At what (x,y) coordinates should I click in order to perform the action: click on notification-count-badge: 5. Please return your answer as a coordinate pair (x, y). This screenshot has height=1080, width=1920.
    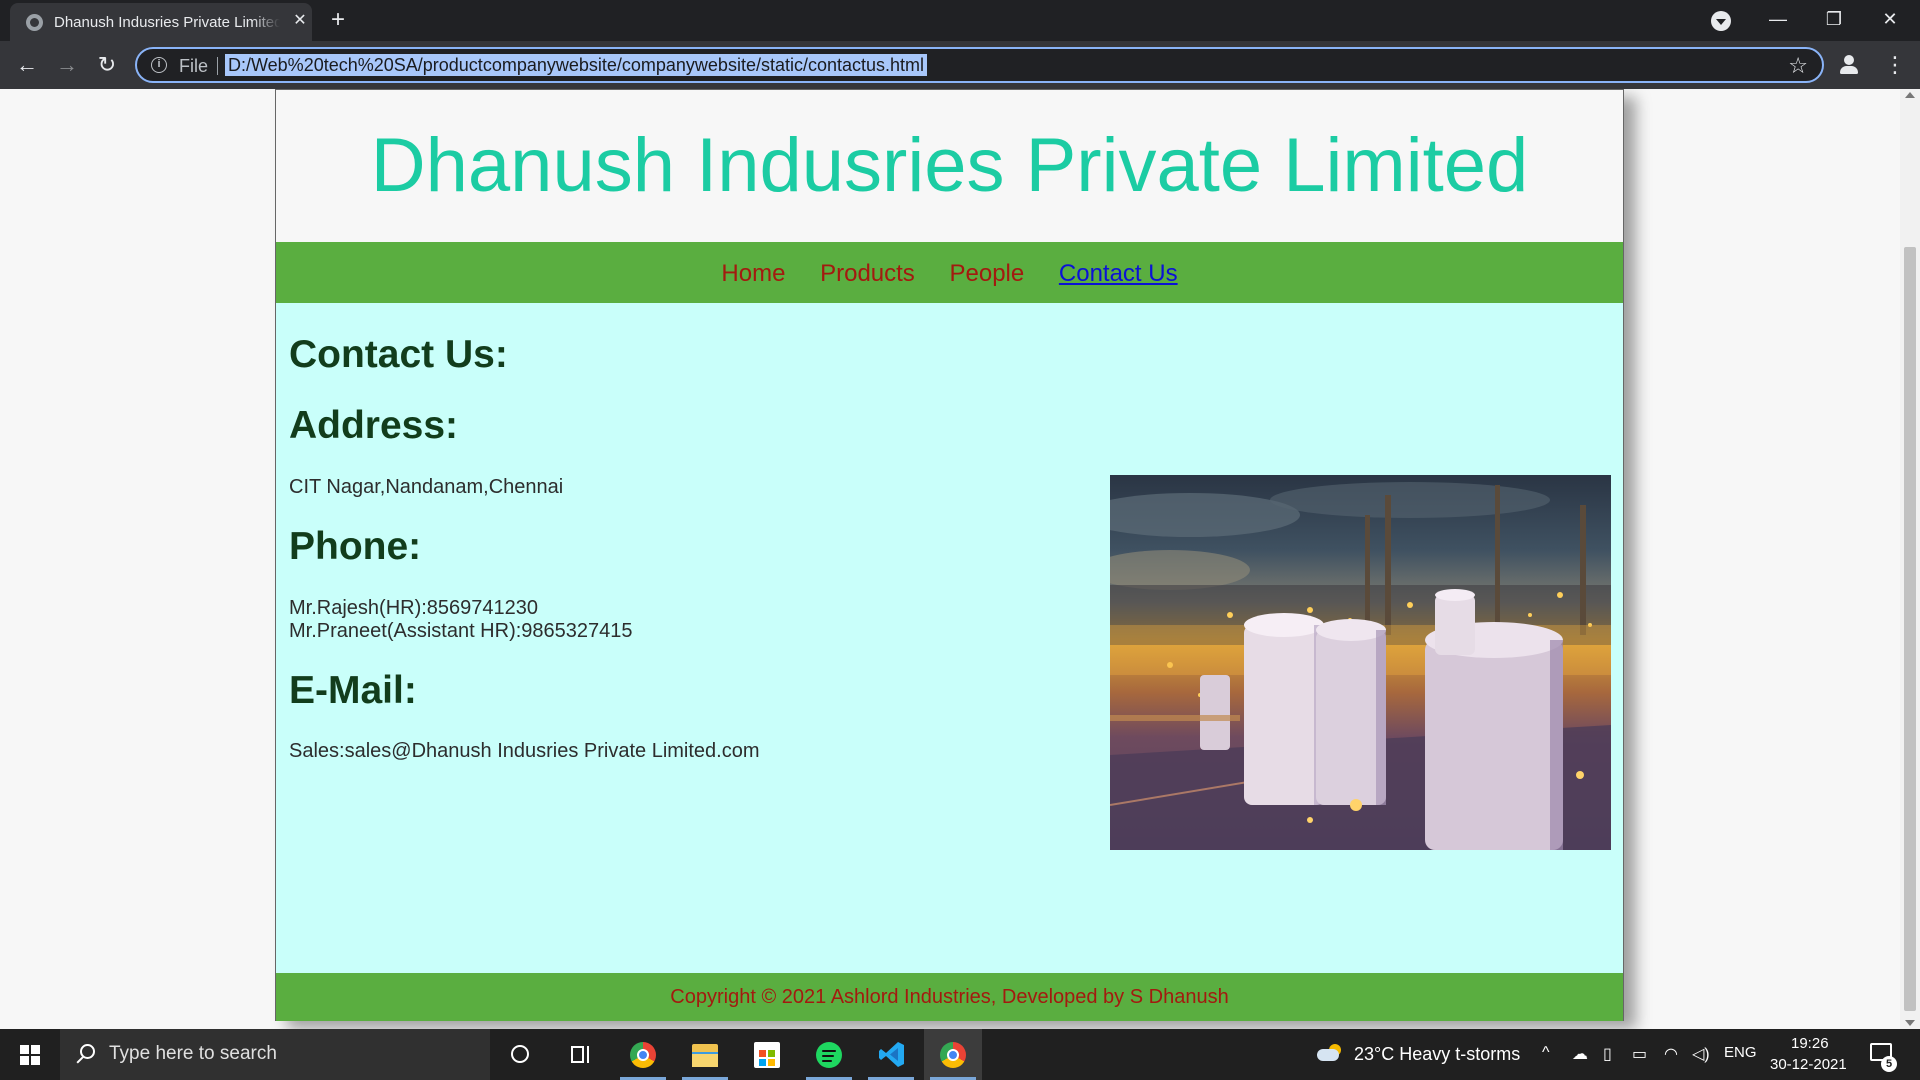
    Looking at the image, I should click on (1889, 1064).